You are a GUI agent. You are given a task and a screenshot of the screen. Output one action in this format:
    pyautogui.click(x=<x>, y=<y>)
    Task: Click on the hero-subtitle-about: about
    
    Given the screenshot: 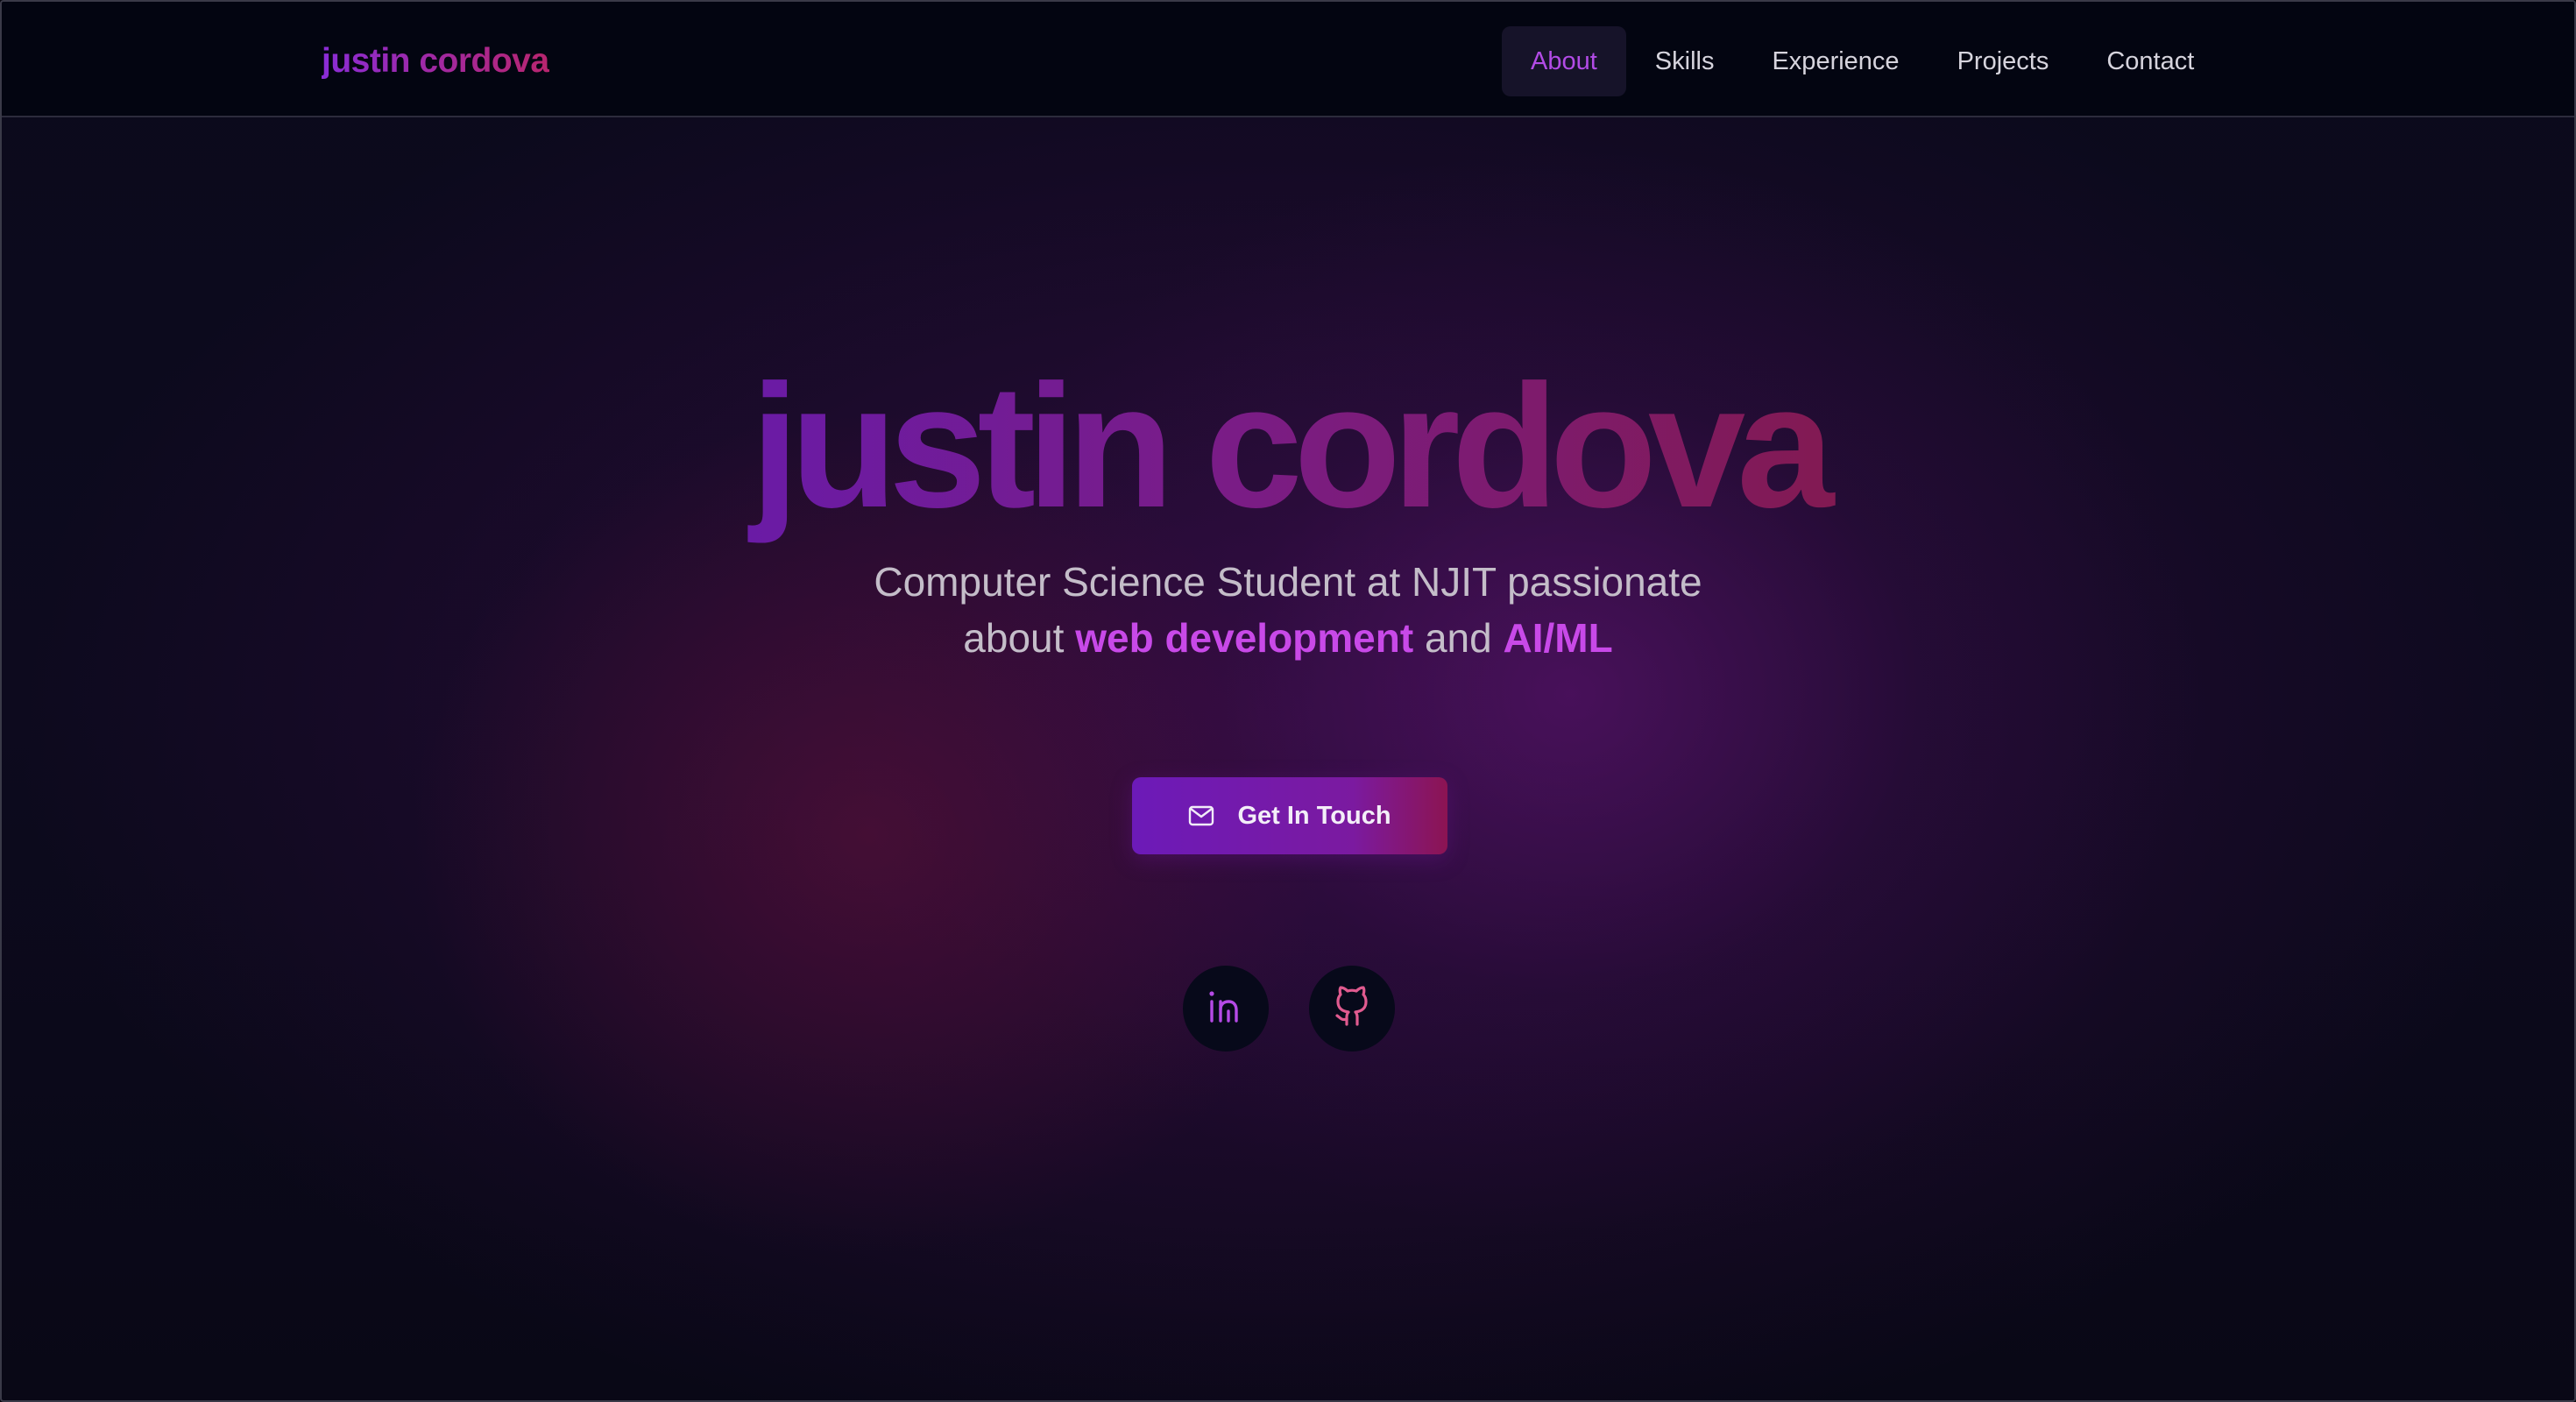 What is the action you would take?
    pyautogui.click(x=1019, y=638)
    